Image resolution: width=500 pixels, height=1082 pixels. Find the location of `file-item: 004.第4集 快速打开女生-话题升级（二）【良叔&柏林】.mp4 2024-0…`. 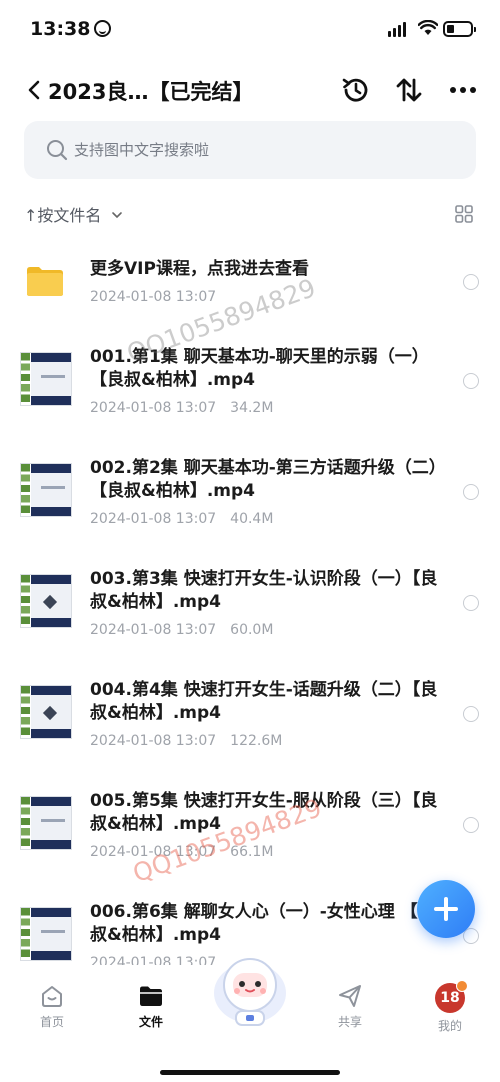

file-item: 004.第4集 快速打开女生-话题升级（二）【良叔&柏林】.mp4 2024-0… is located at coordinates (250, 724).